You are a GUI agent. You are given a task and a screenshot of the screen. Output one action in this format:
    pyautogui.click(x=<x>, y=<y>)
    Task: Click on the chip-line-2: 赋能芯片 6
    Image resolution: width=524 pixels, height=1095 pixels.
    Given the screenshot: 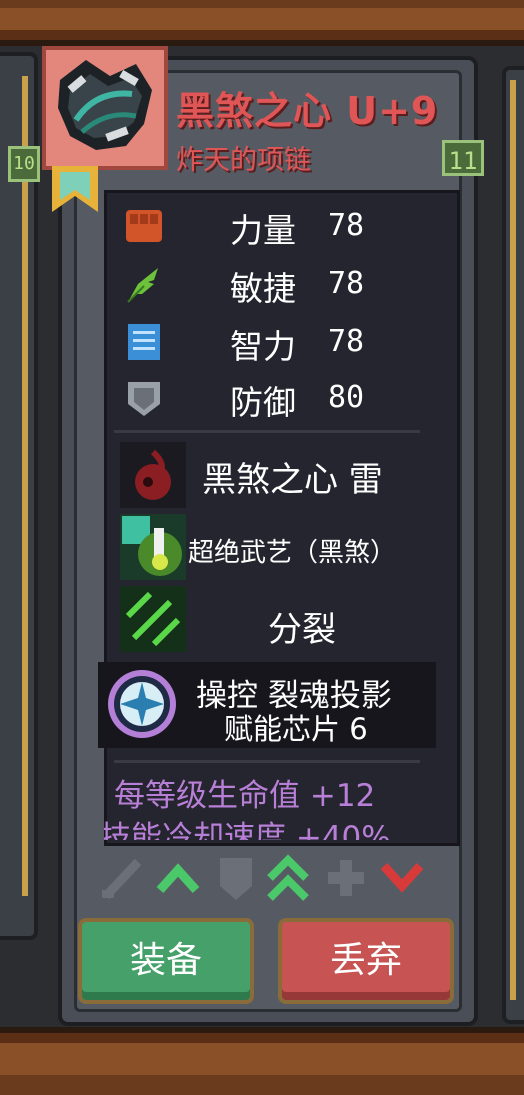 What is the action you would take?
    pyautogui.click(x=296, y=729)
    